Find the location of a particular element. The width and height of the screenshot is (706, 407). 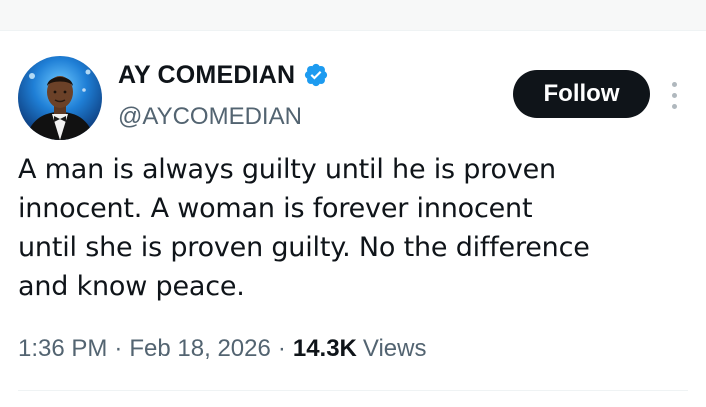

follow-button: Follow is located at coordinates (581, 94).